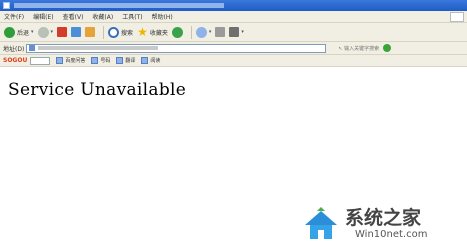 Image resolution: width=467 pixels, height=252 pixels. What do you see at coordinates (391, 234) in the screenshot?
I see `watermark-url: Win10net.com` at bounding box center [391, 234].